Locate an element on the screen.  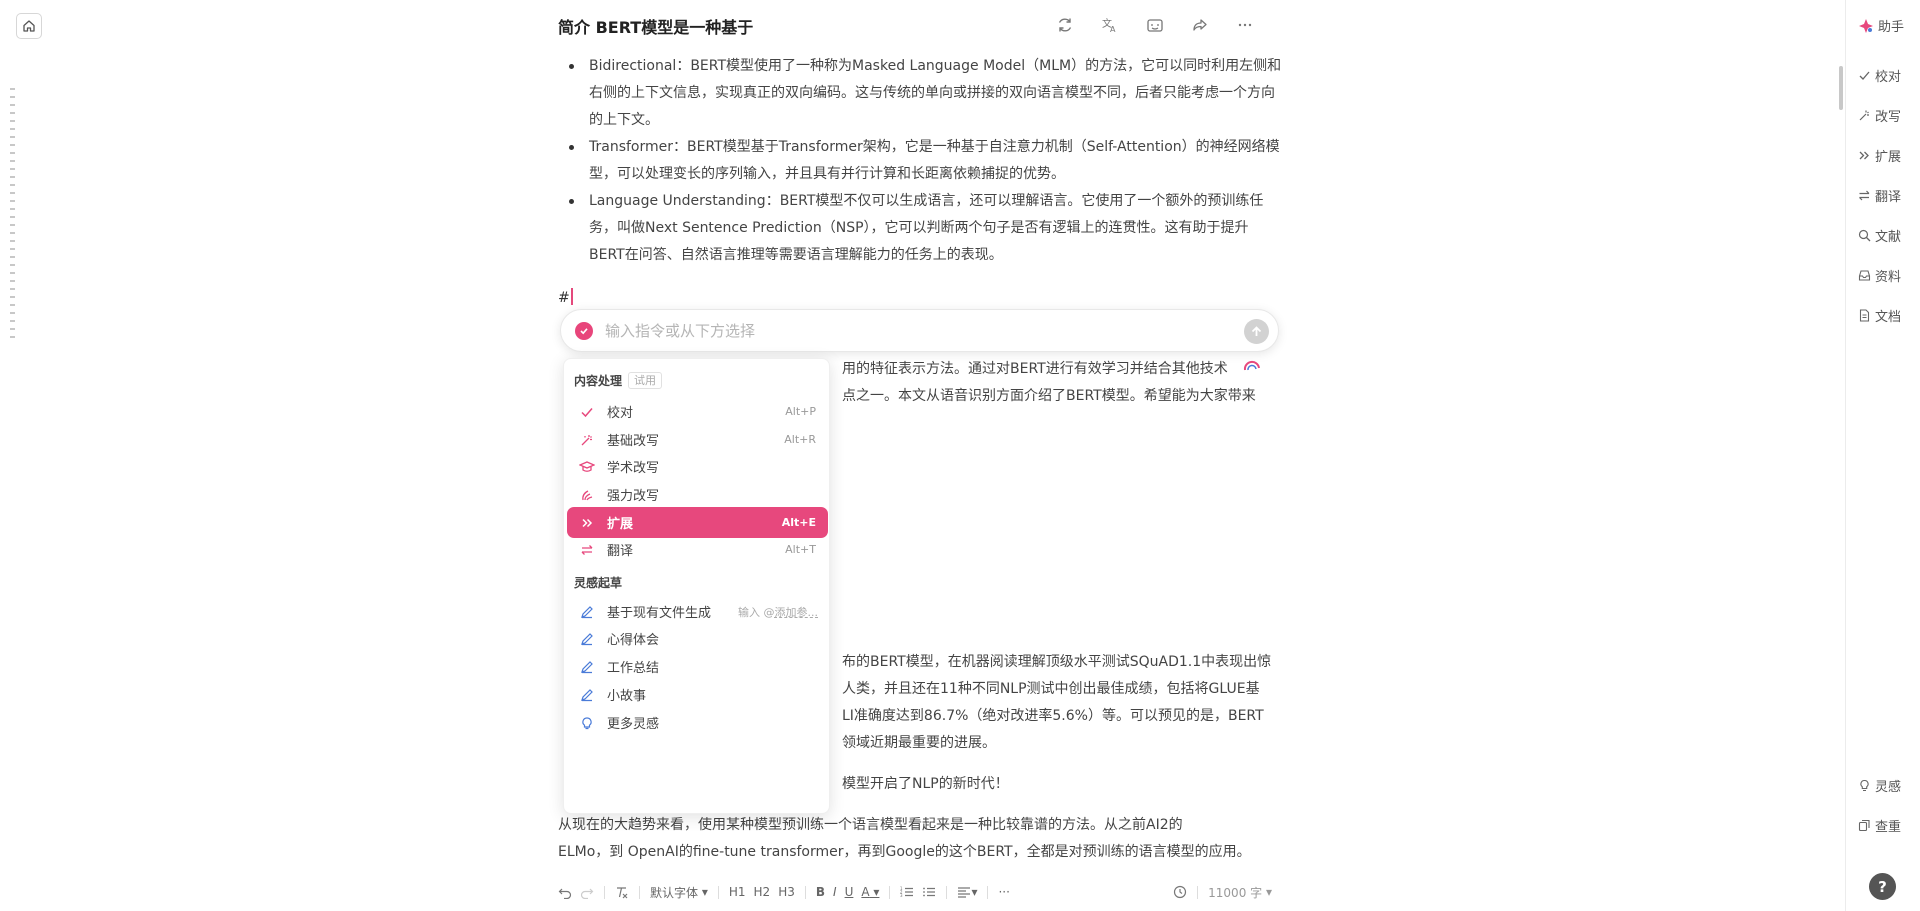
heading-line: # is located at coordinates (565, 297).